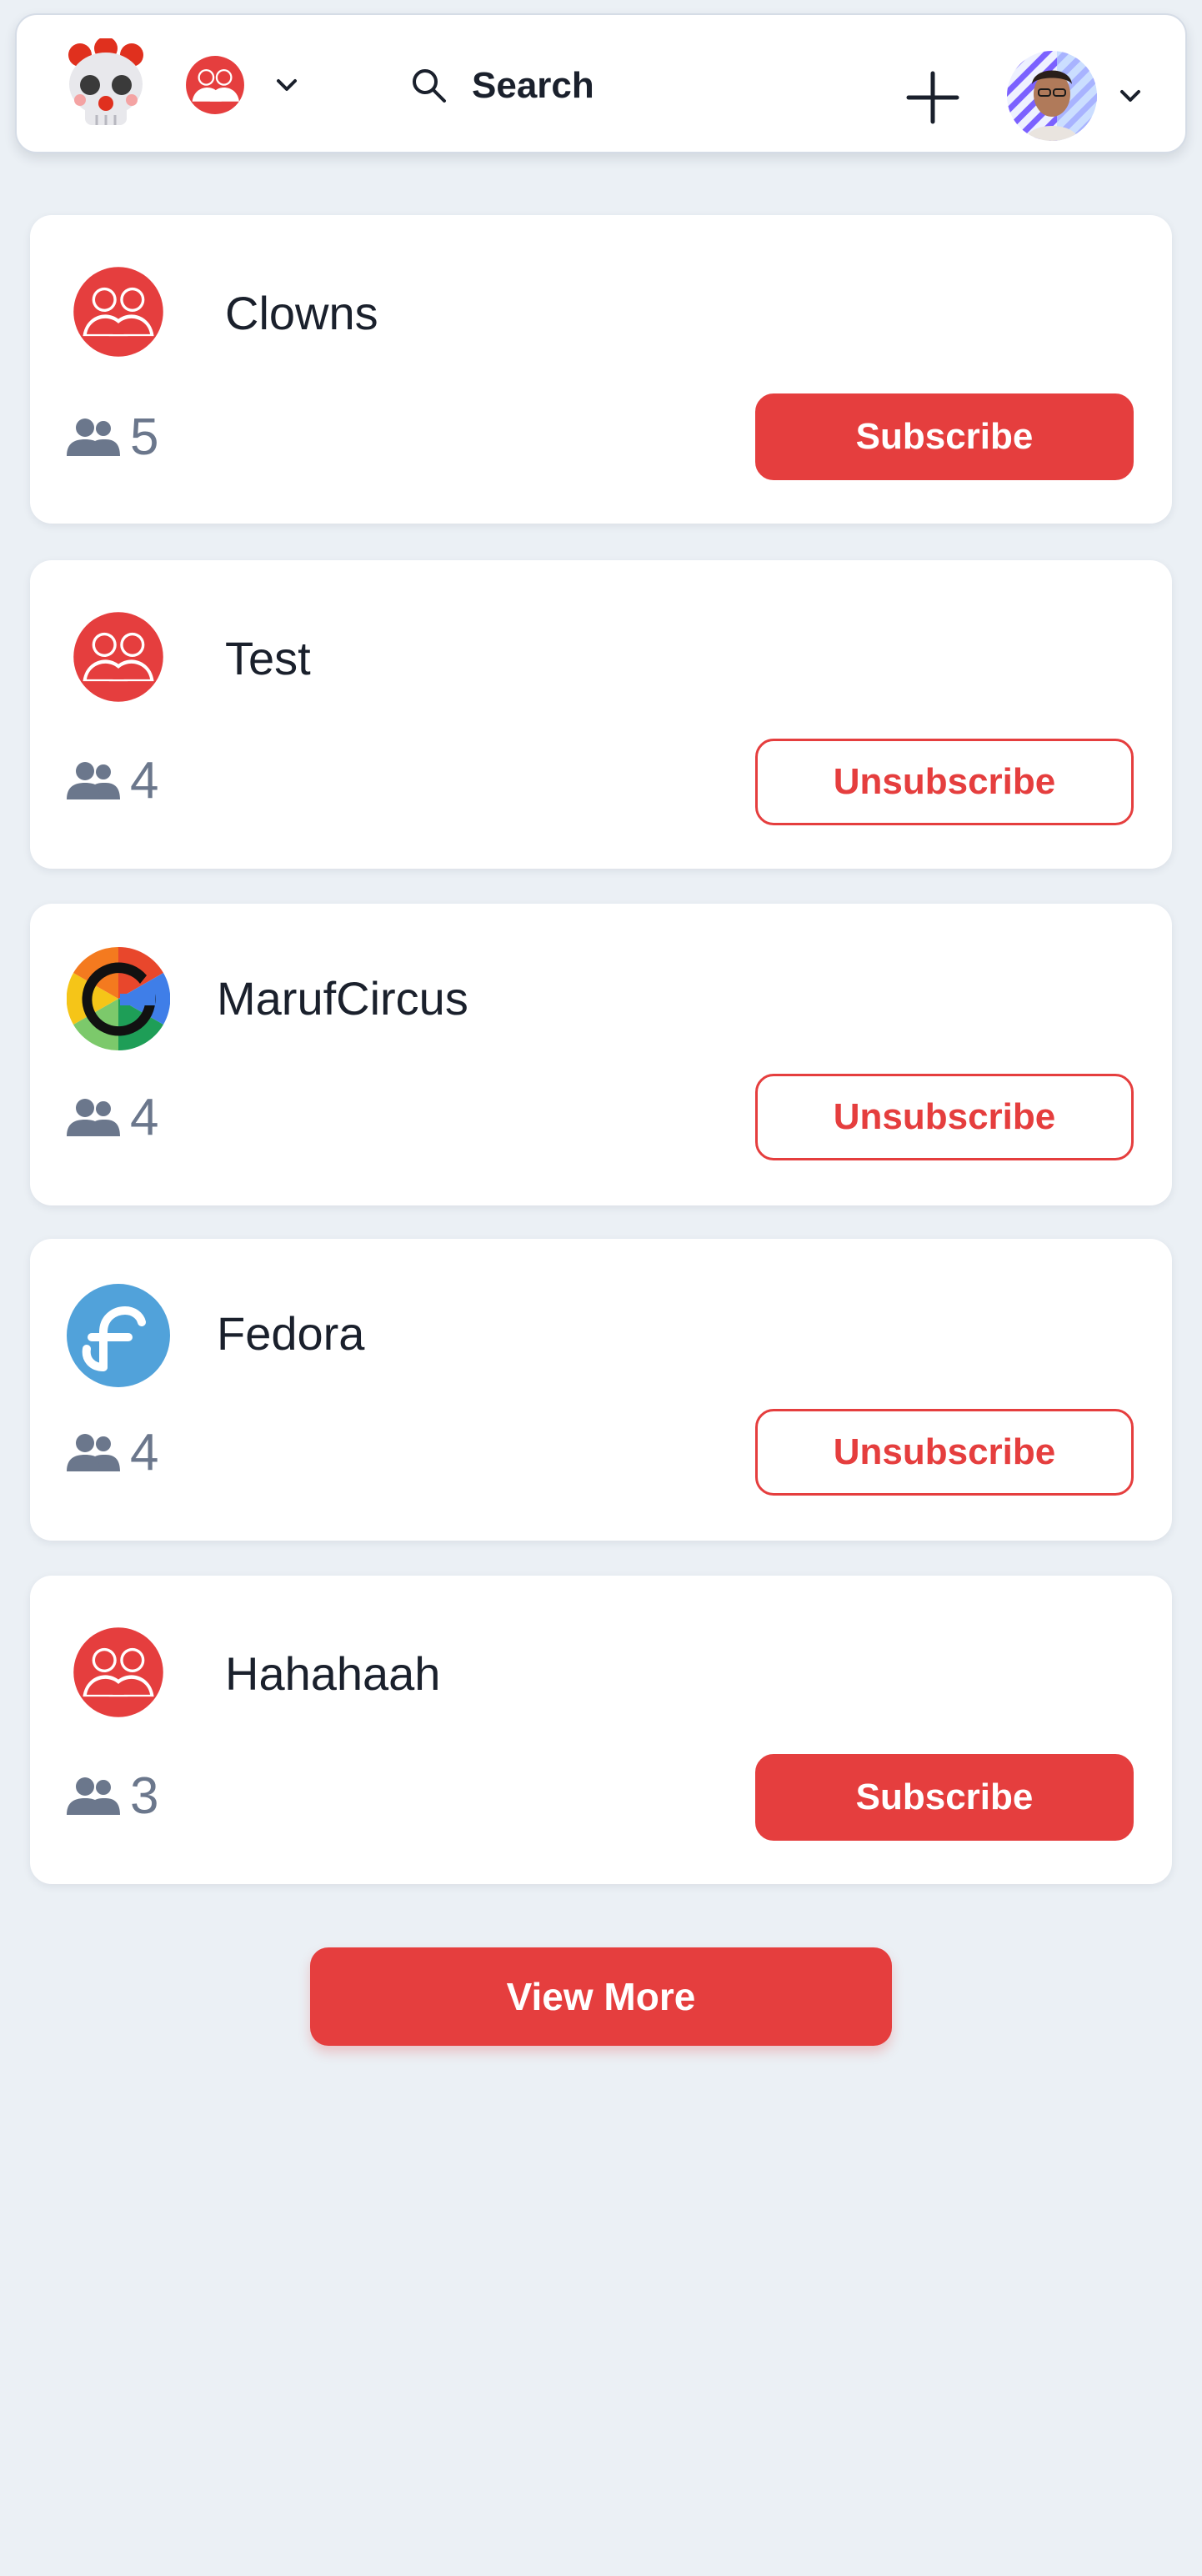 The width and height of the screenshot is (1202, 2576). I want to click on skull-clown-logo-icon, so click(106, 85).